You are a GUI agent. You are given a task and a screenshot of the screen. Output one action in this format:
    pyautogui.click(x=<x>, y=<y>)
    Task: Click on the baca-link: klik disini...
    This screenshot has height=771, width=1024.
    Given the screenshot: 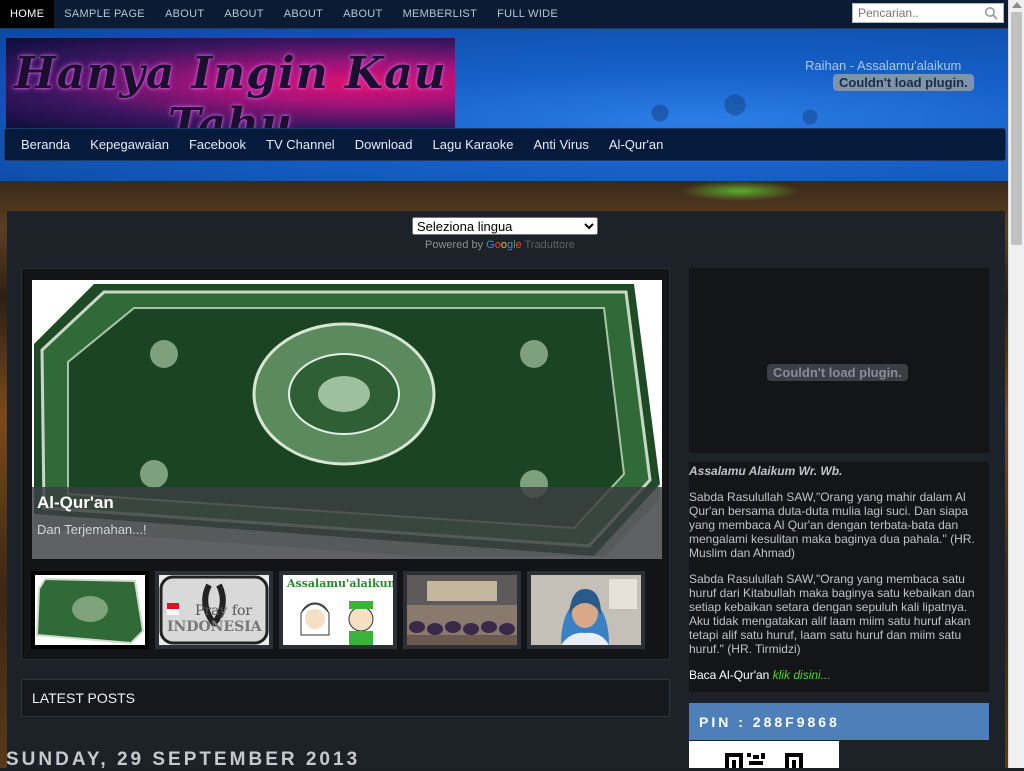 What is the action you would take?
    pyautogui.click(x=802, y=675)
    